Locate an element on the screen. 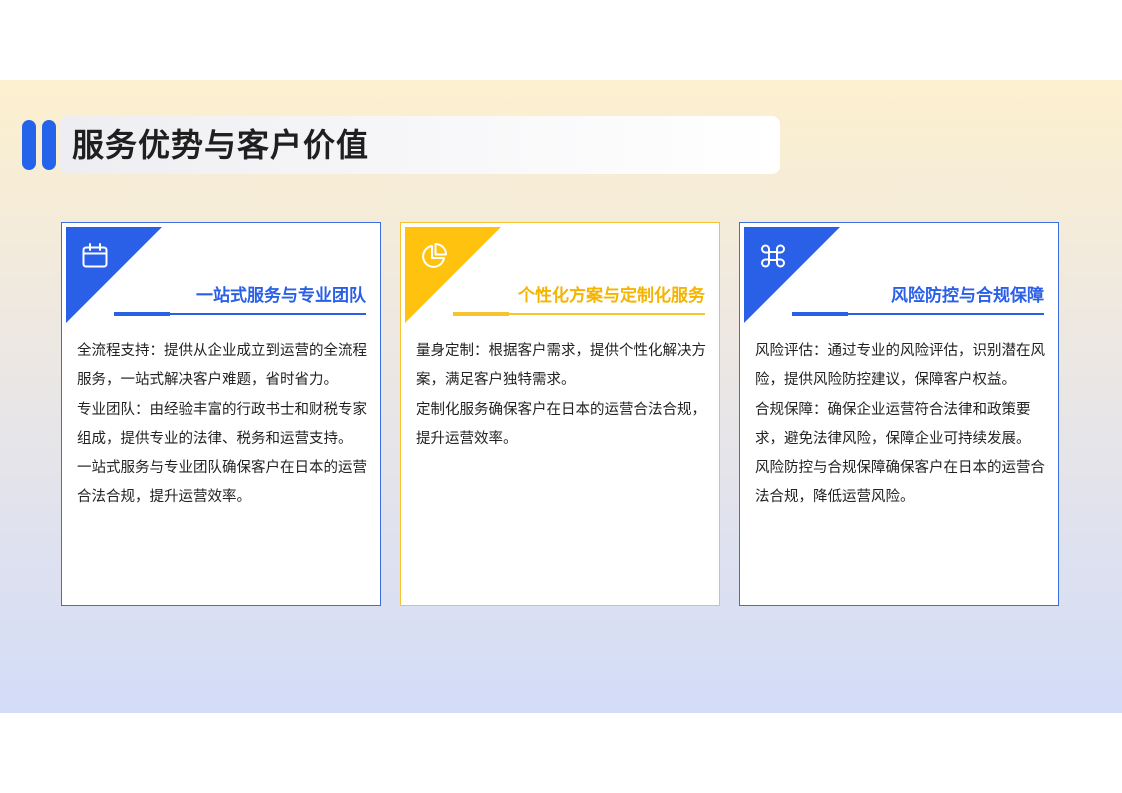  card-paragraph: 合规保障：确保企业运营符合法律和政策要求，避免法律风险，保障企业可持续发展。 is located at coordinates (893, 424).